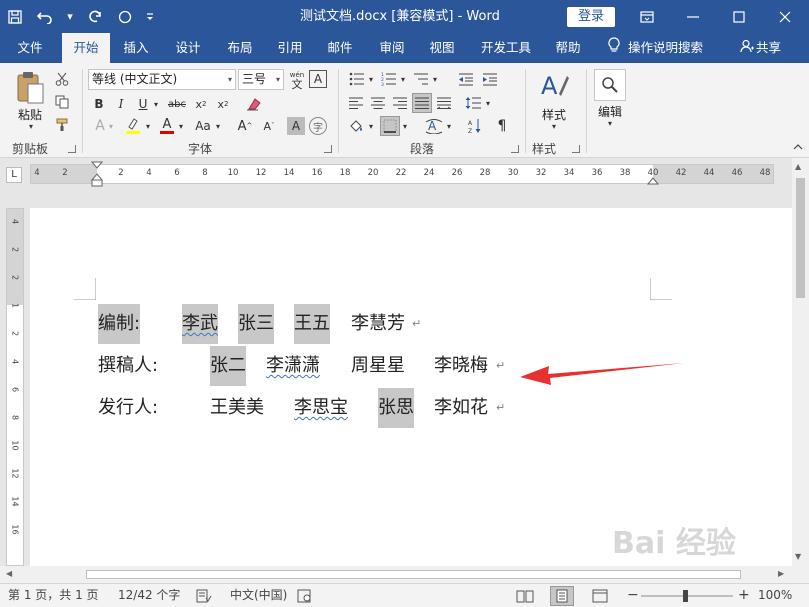  I want to click on tab-help: 帮助, so click(568, 48).